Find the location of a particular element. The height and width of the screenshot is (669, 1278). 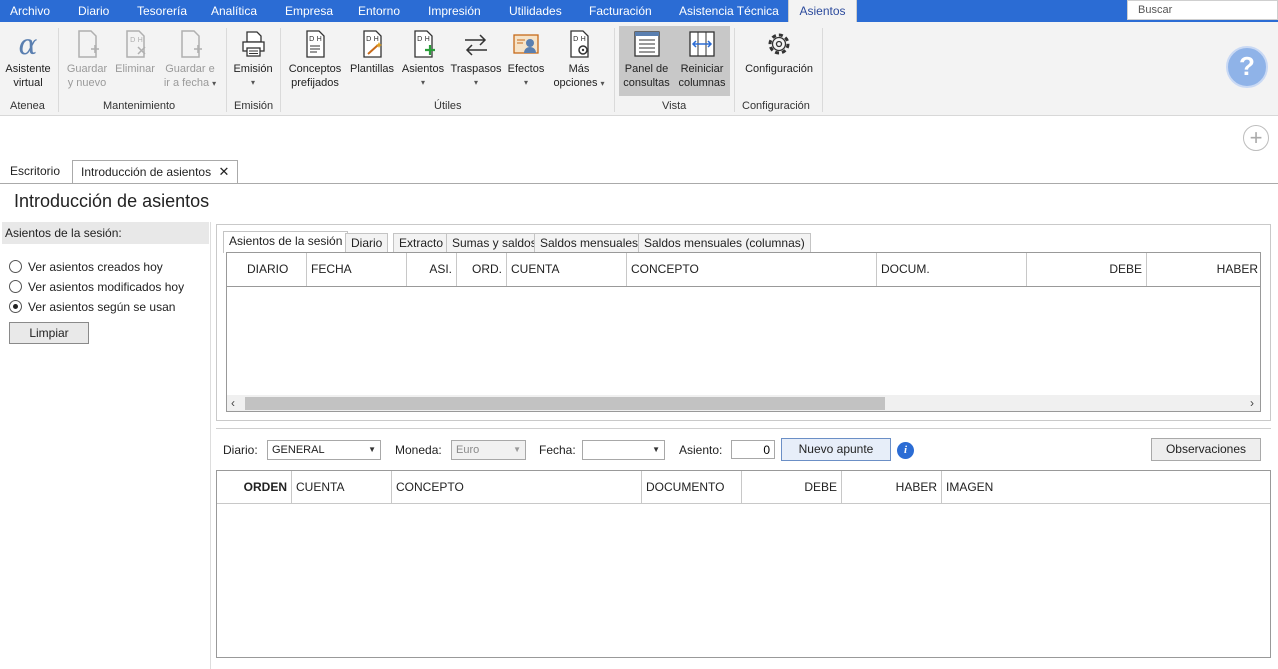

col-docum: DOCUM. is located at coordinates (952, 269).